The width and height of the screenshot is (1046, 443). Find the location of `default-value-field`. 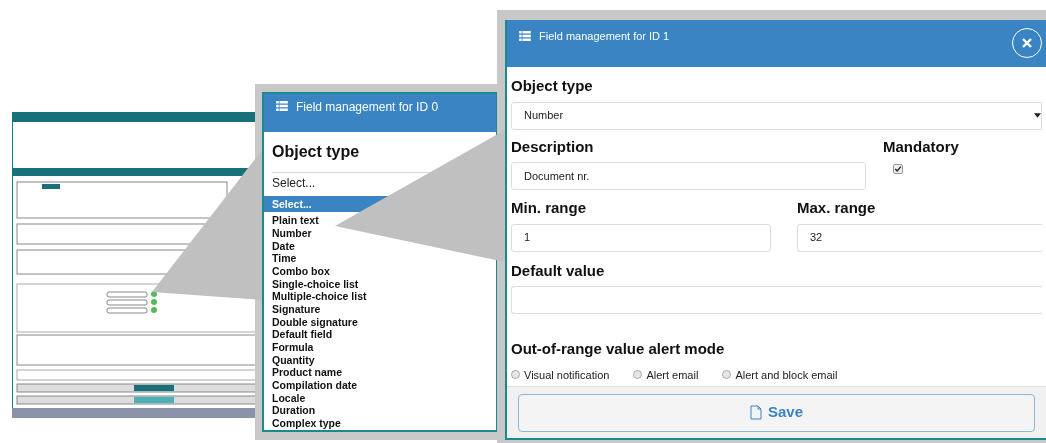

default-value-field is located at coordinates (776, 300).